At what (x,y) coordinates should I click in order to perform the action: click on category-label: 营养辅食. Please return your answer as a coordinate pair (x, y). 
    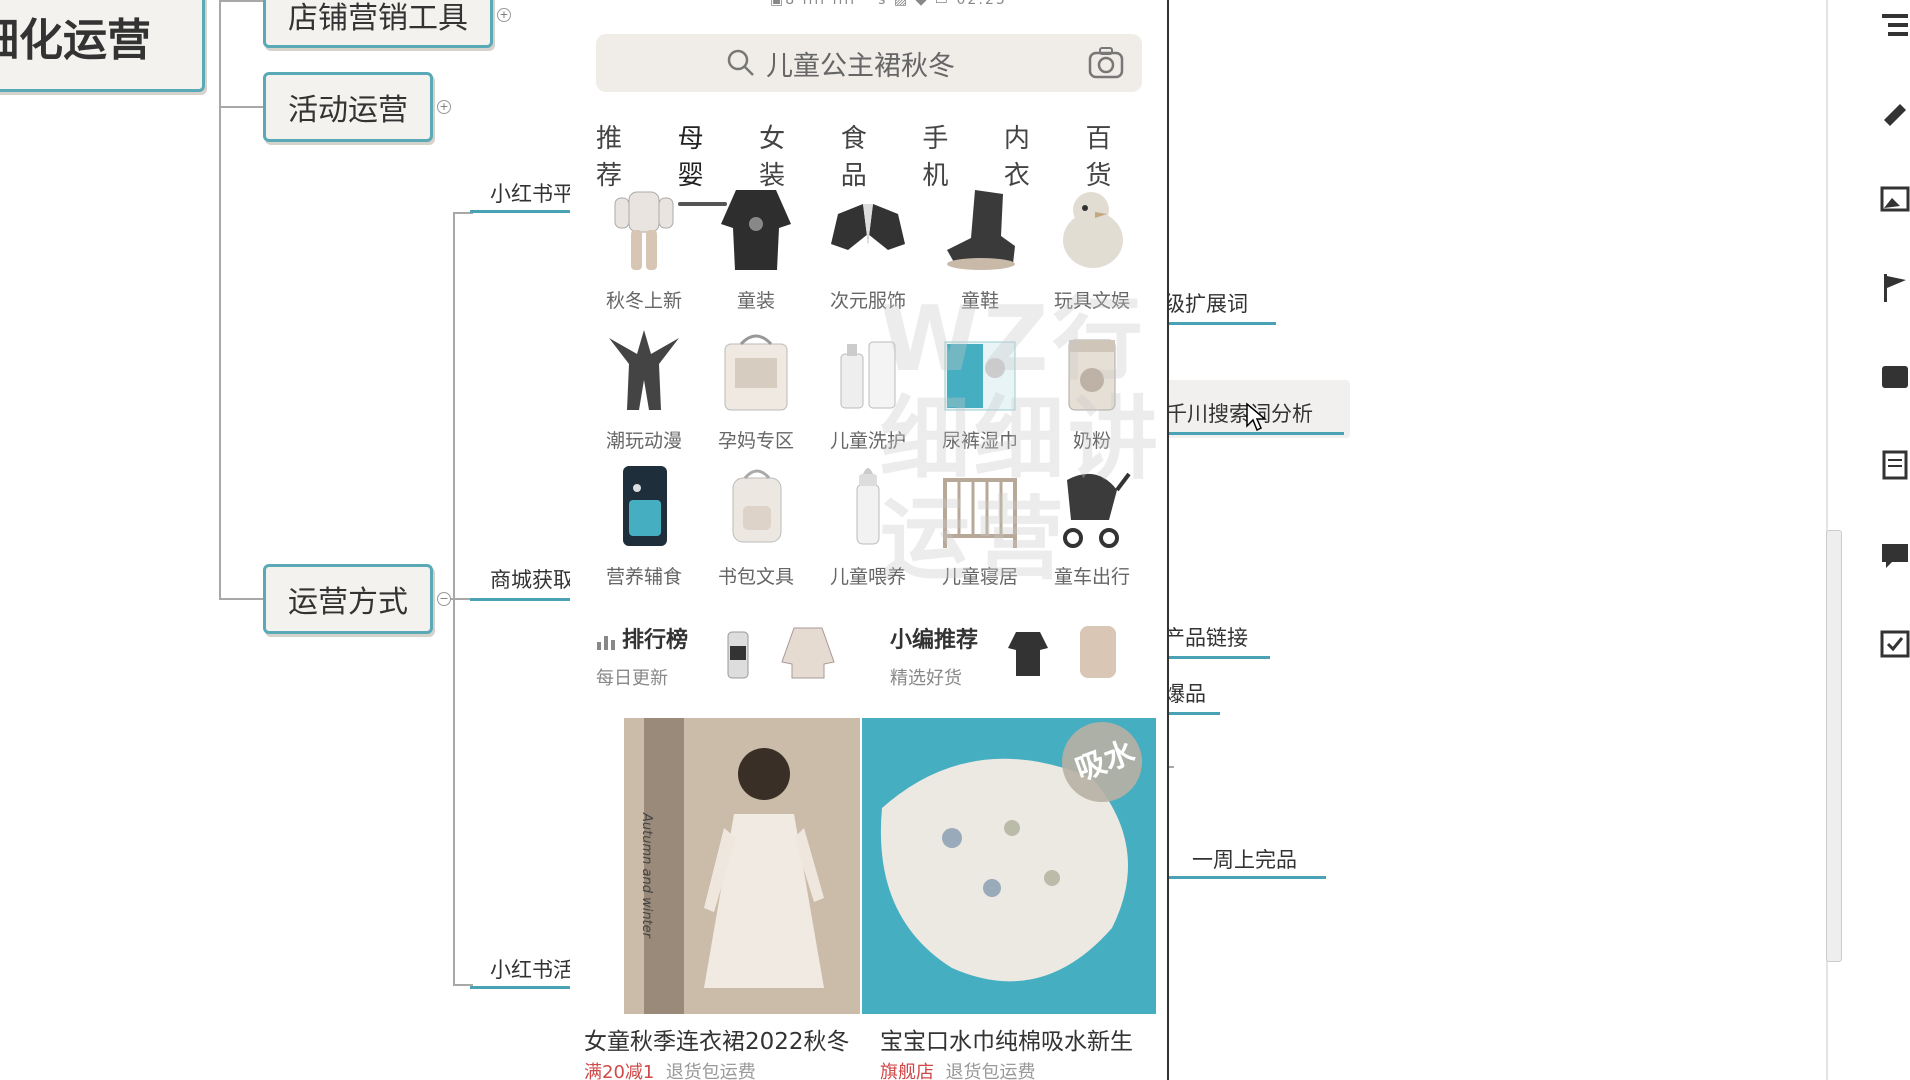
    Looking at the image, I should click on (643, 577).